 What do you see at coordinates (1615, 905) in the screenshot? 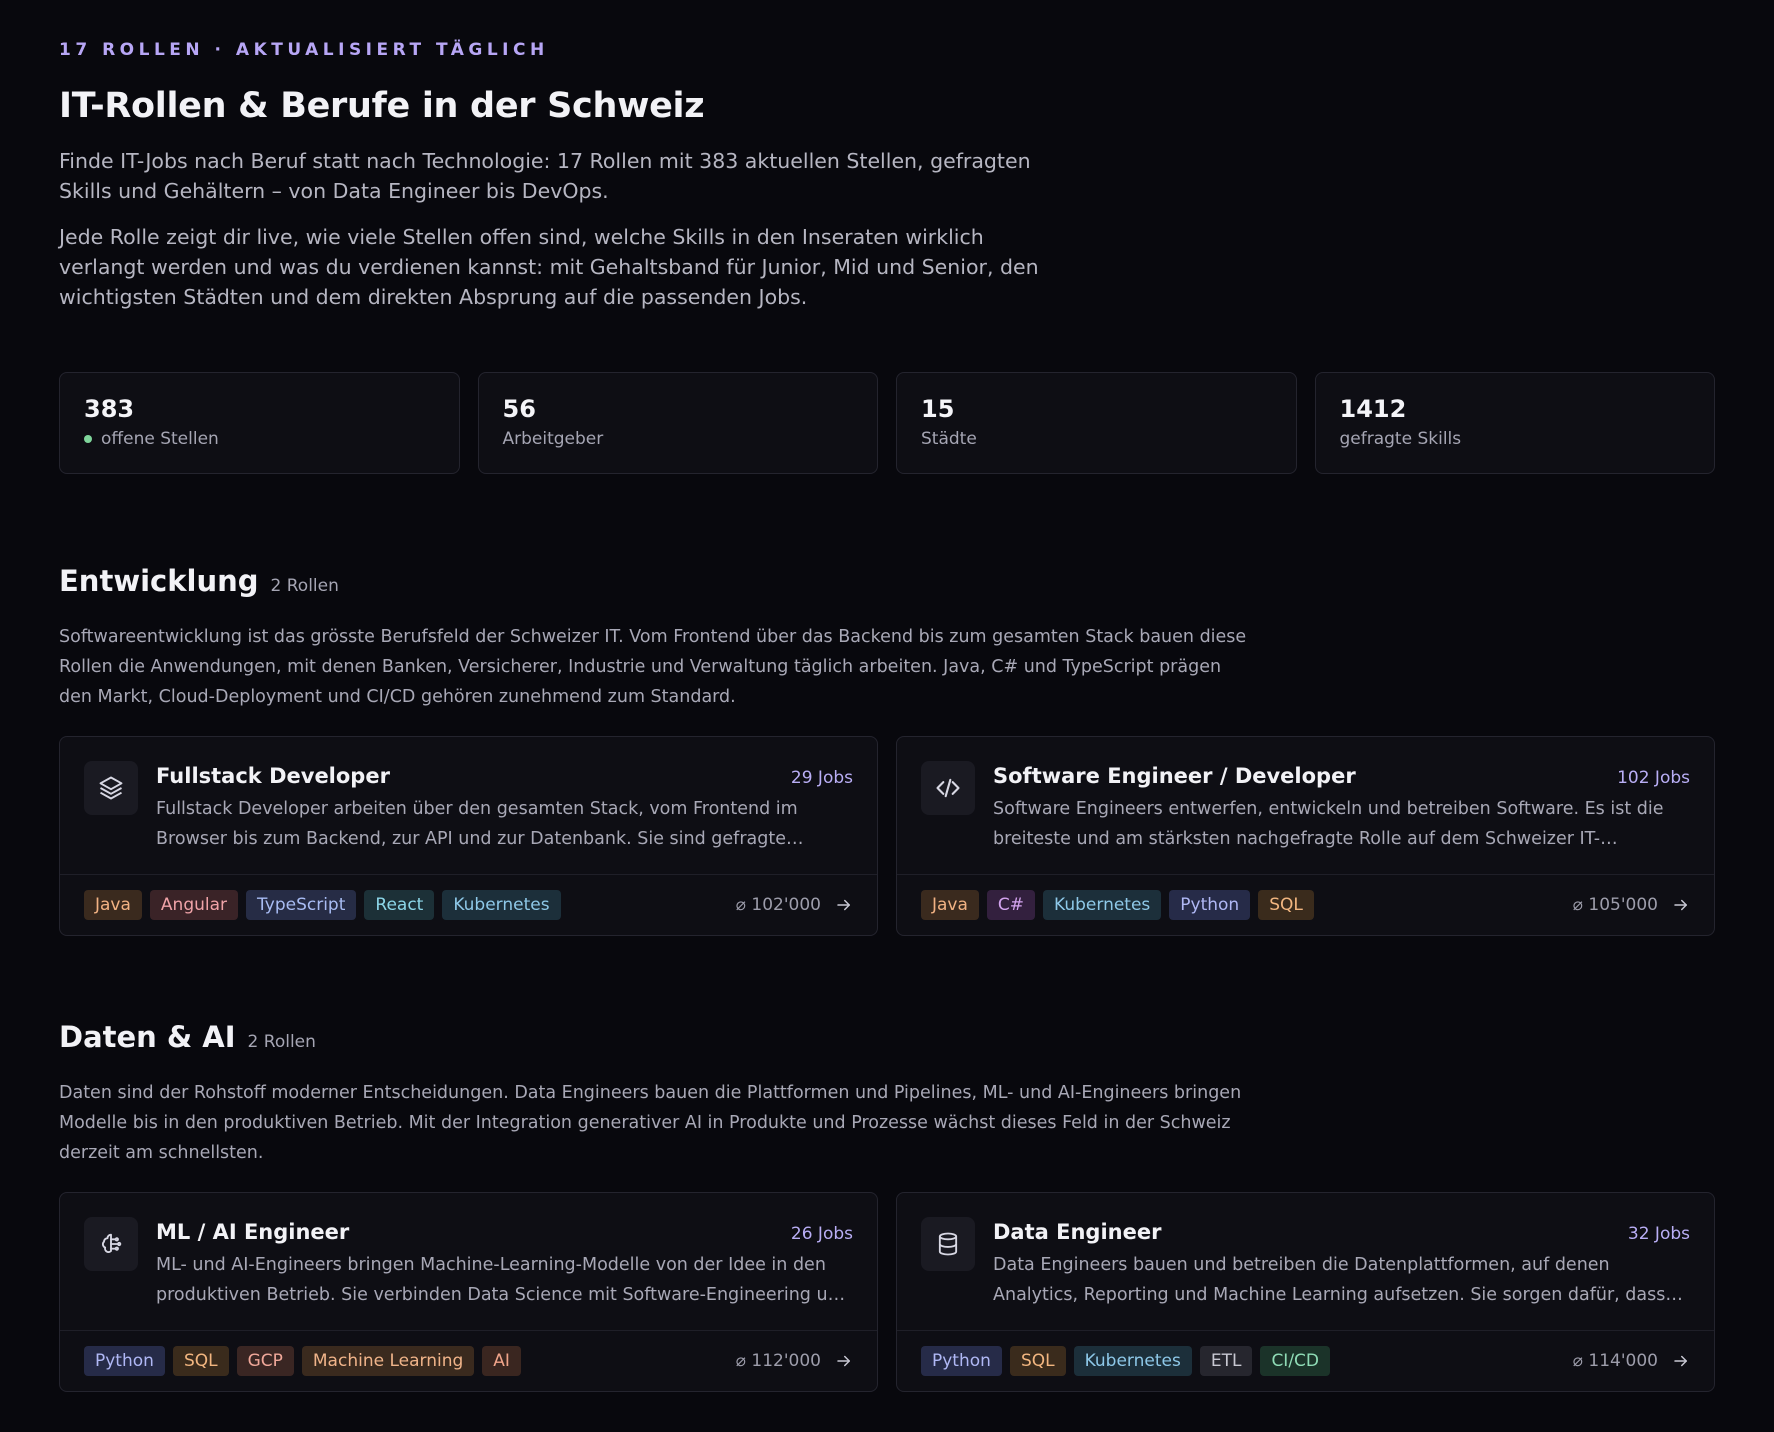
I see `average-salary: ⌀ 105'000` at bounding box center [1615, 905].